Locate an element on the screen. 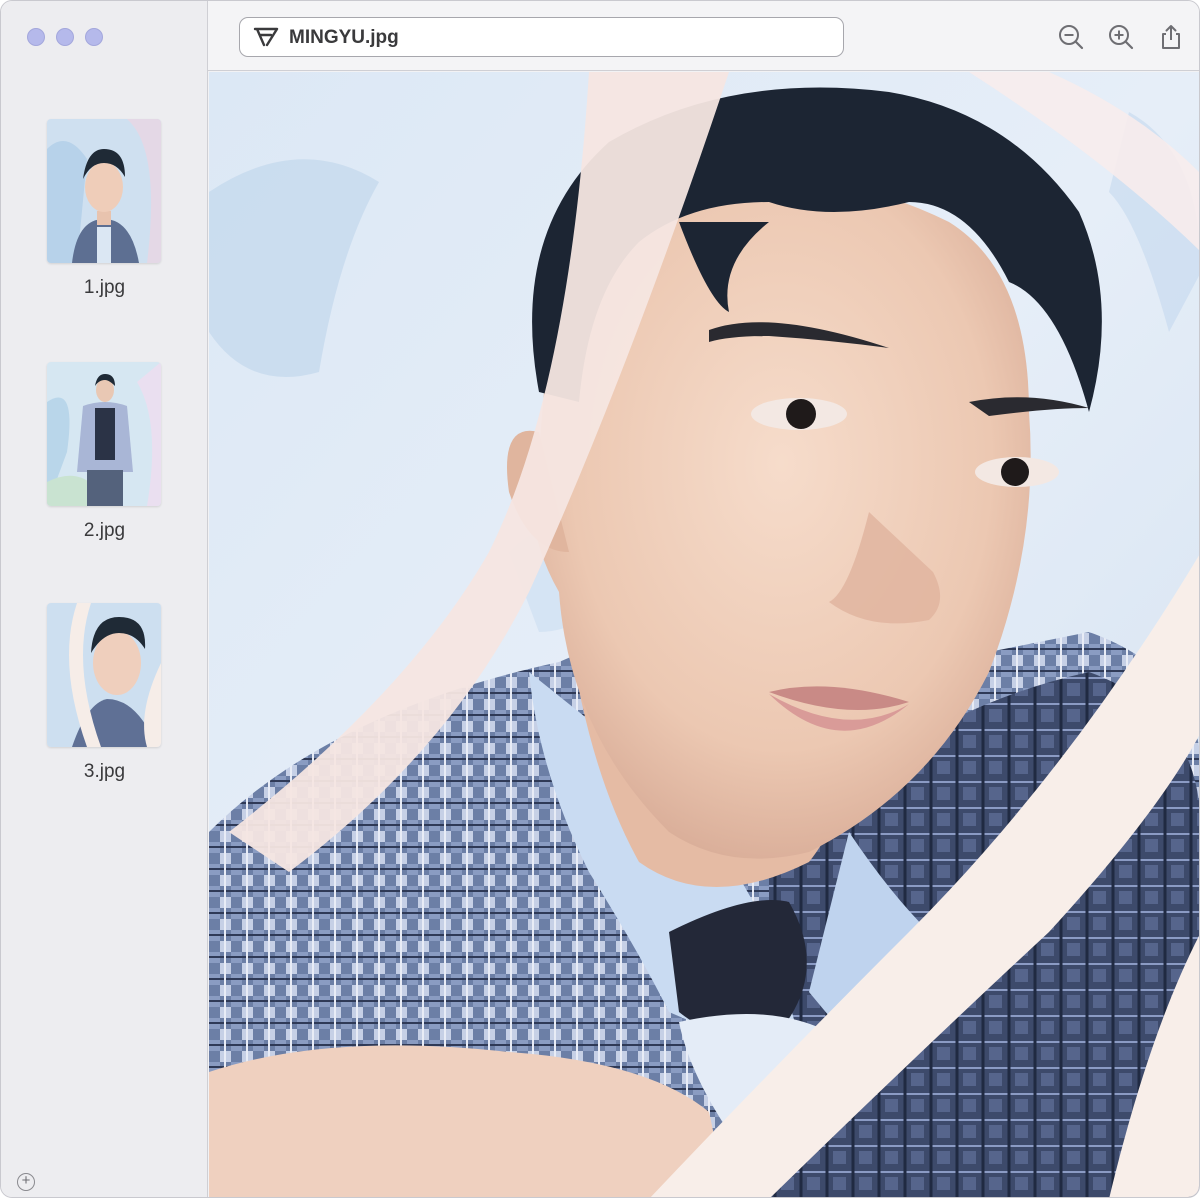 The image size is (1200, 1198). traffic-lights is located at coordinates (65, 37).